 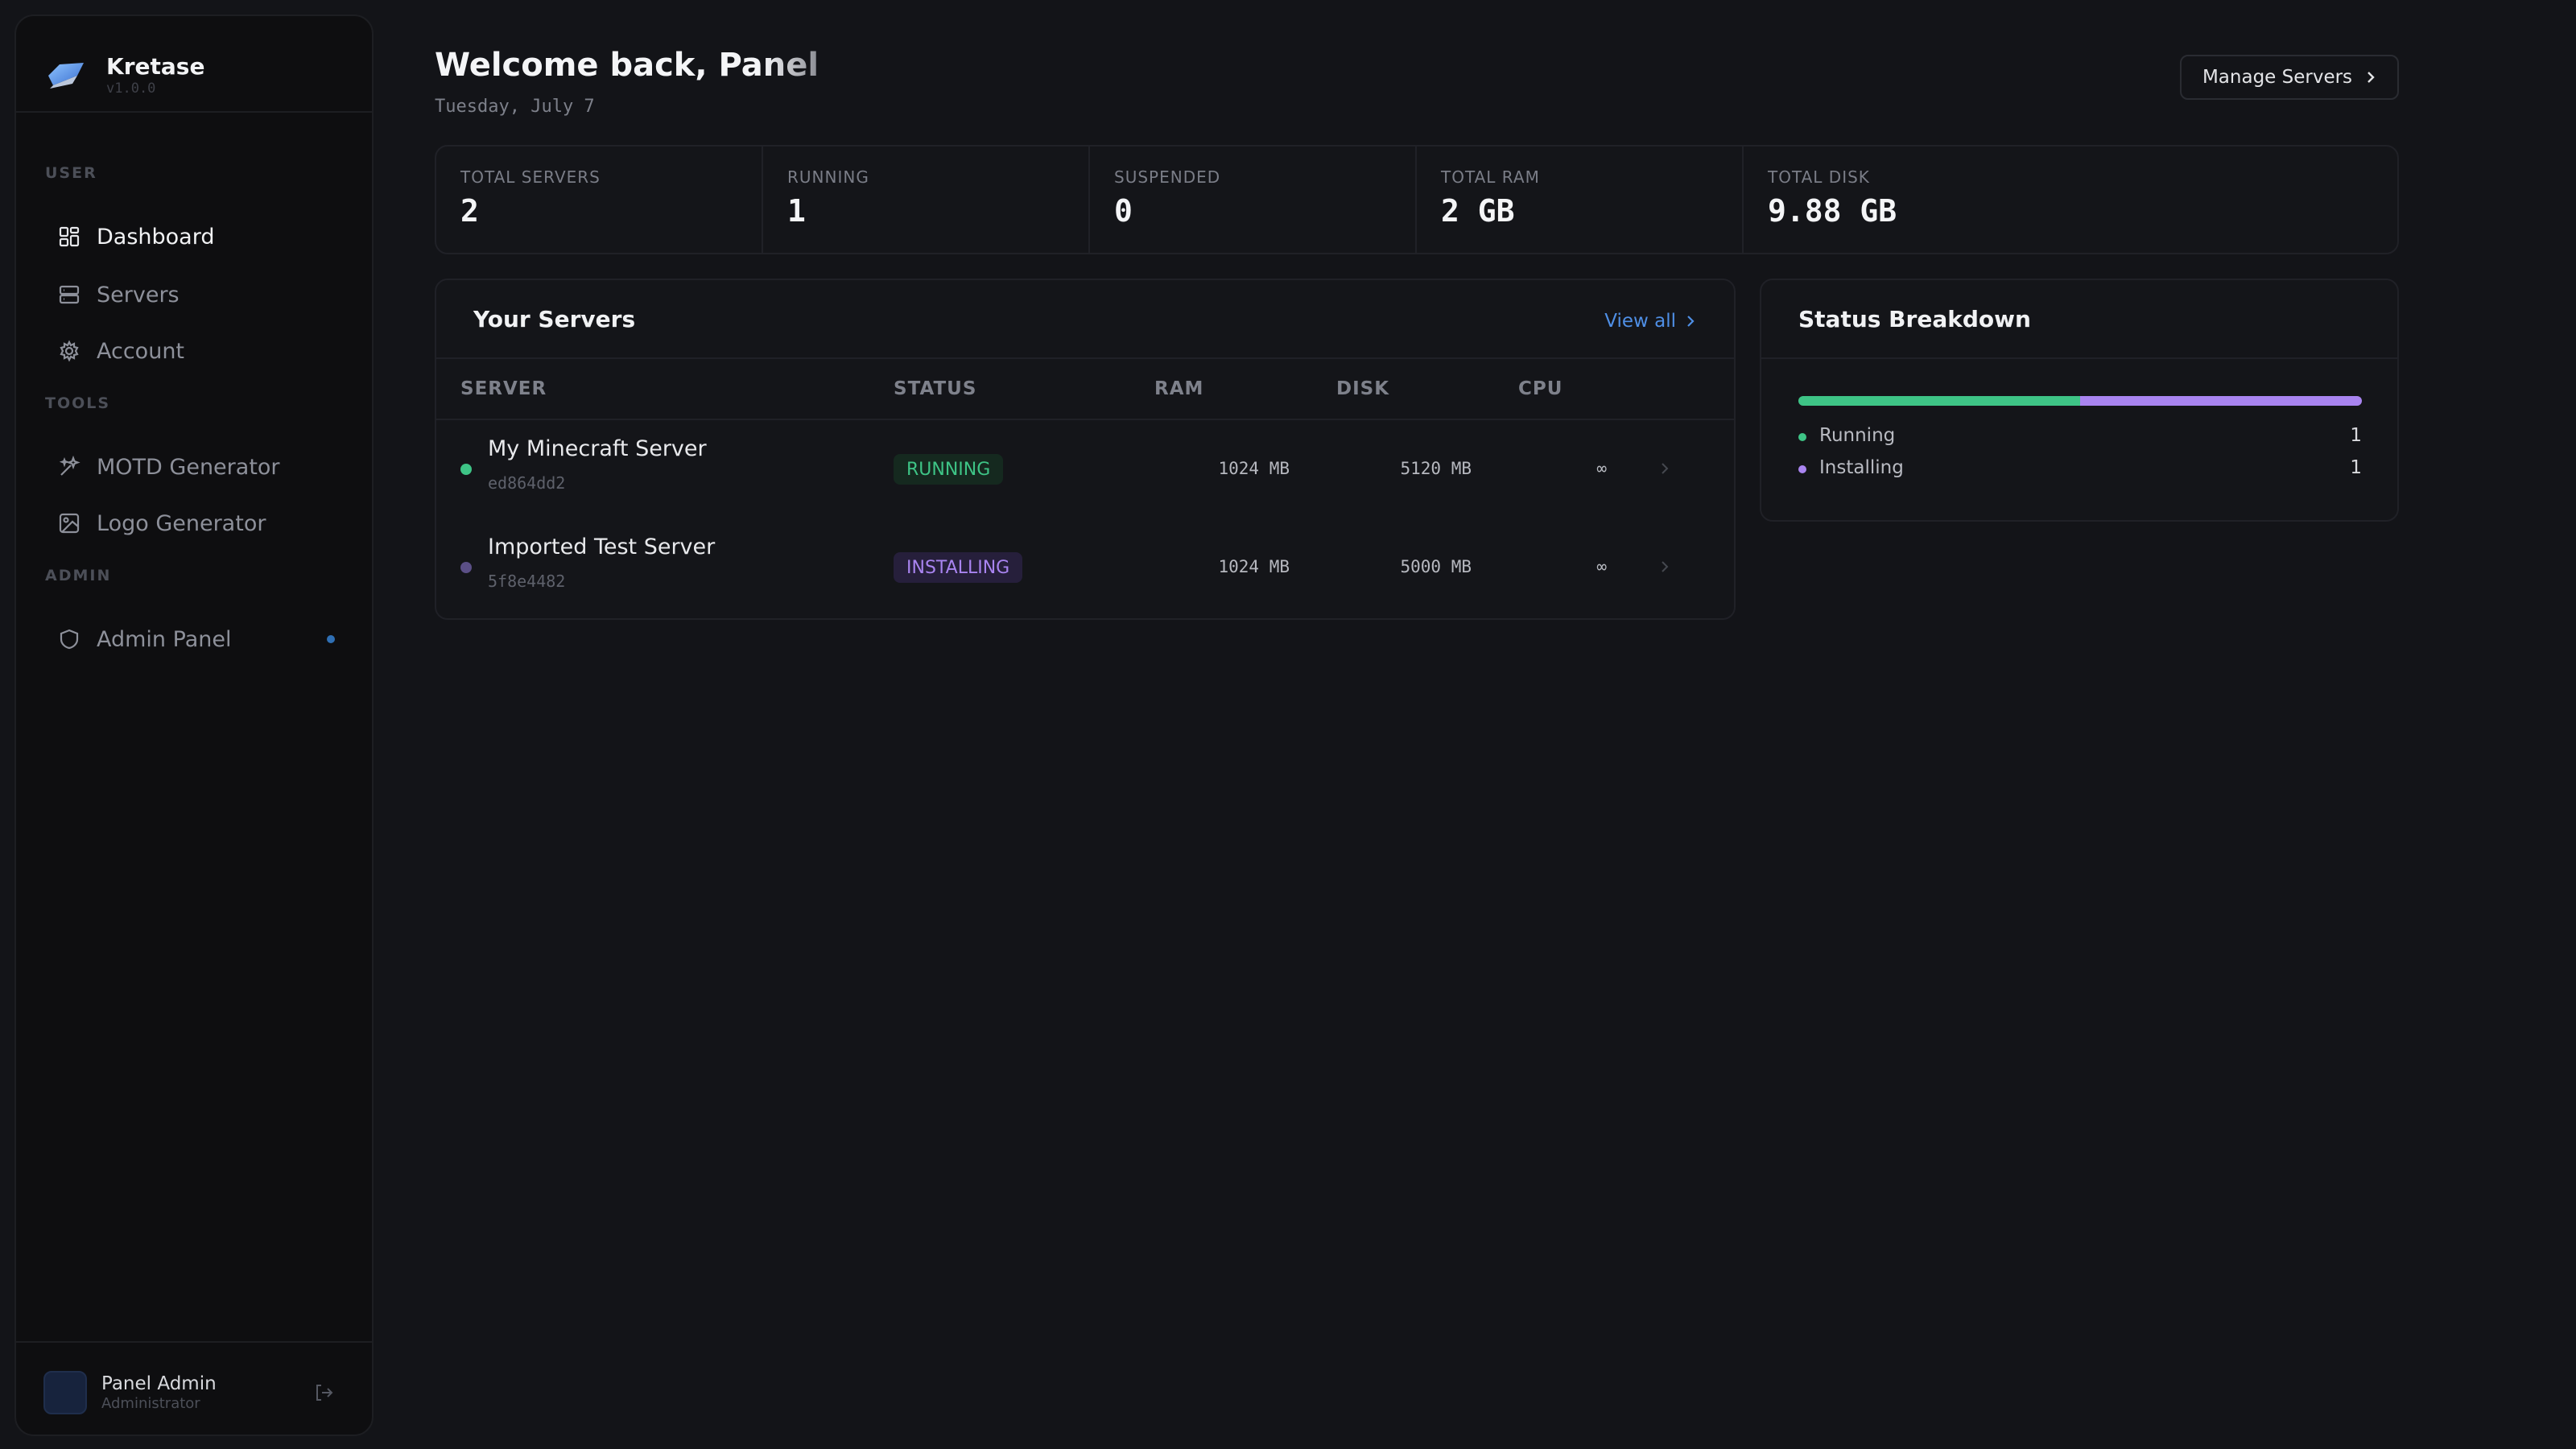 I want to click on stat-running: RUNNING 1, so click(x=926, y=200).